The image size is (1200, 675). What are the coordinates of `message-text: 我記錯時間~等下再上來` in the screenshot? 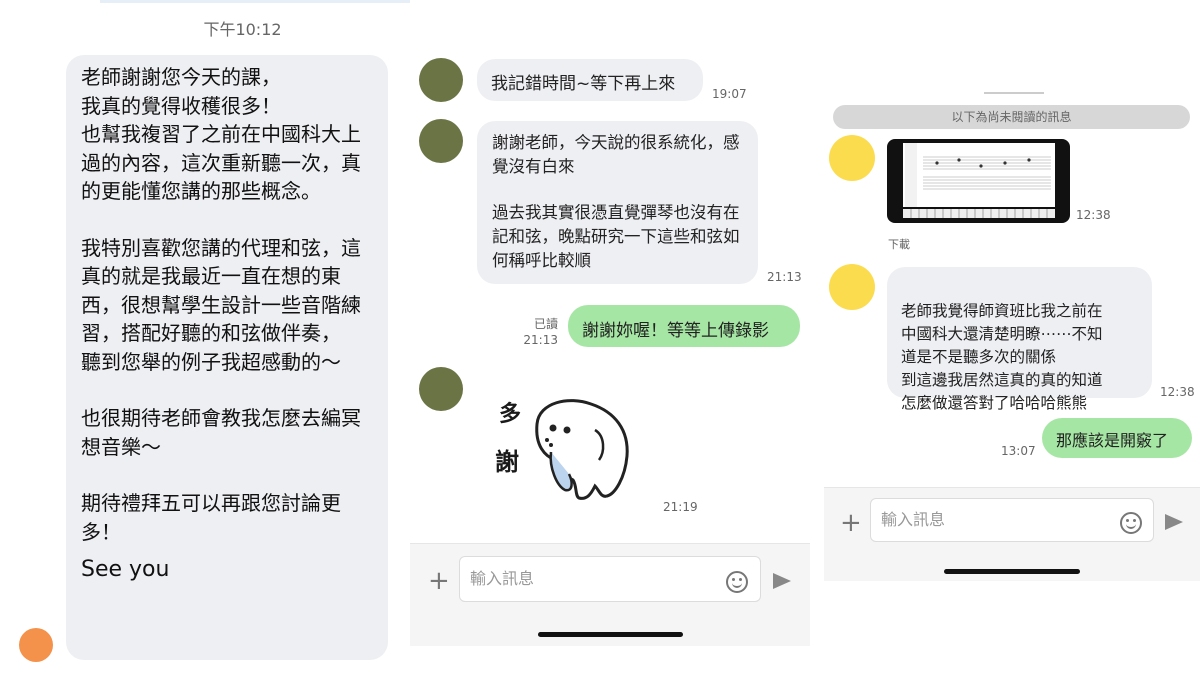 It's located at (583, 84).